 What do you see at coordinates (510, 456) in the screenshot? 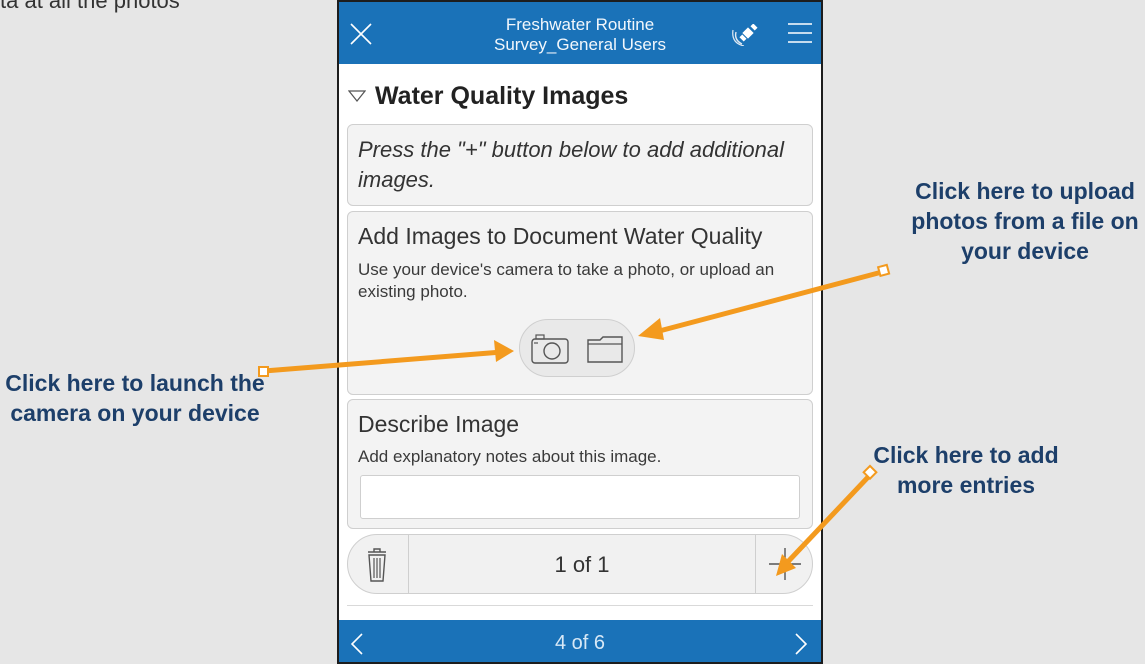
I see `describe-question-hint: Add explanatory notes about this image.` at bounding box center [510, 456].